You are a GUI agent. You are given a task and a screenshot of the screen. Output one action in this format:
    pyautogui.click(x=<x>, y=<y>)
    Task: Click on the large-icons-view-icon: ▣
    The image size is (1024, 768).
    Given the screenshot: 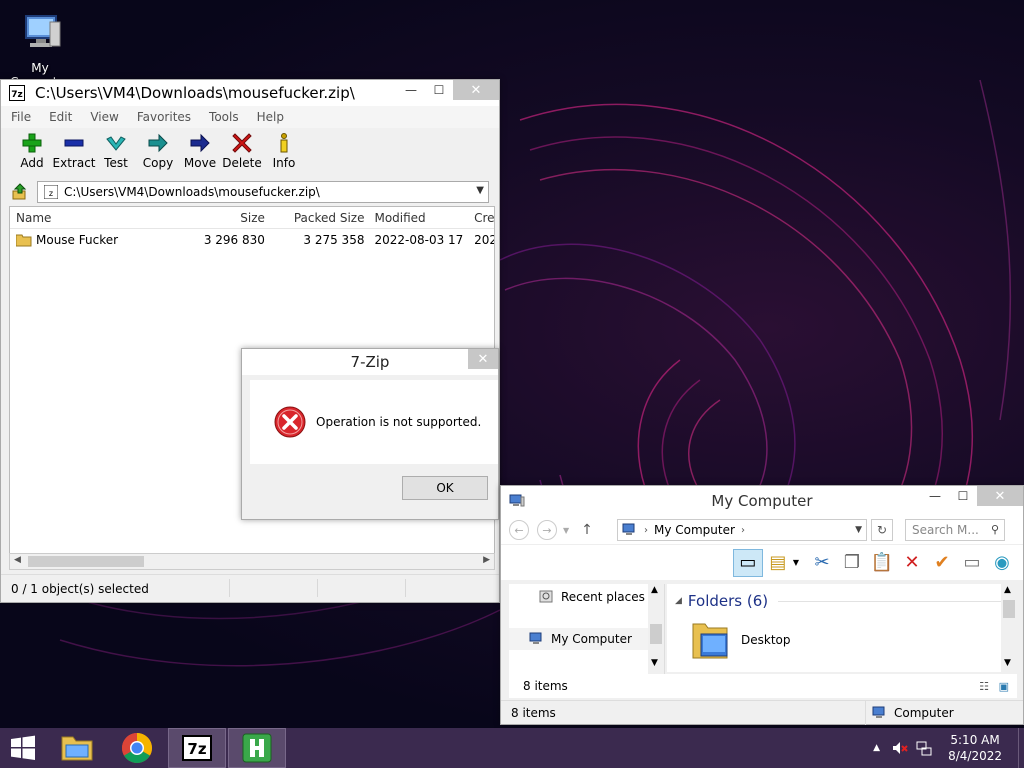 What is the action you would take?
    pyautogui.click(x=1004, y=686)
    